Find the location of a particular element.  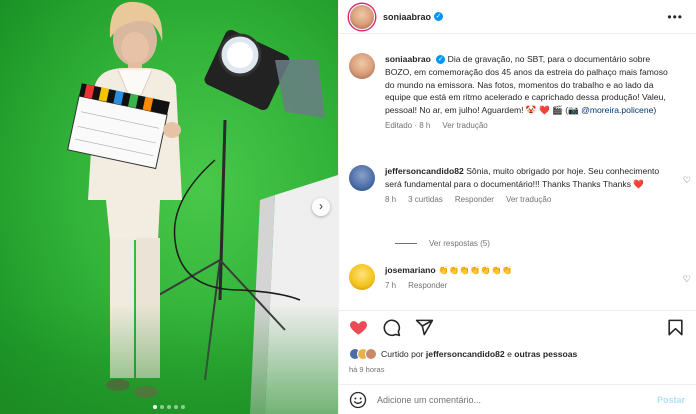

view-replies-button: Ver respostas (5) is located at coordinates (442, 243).